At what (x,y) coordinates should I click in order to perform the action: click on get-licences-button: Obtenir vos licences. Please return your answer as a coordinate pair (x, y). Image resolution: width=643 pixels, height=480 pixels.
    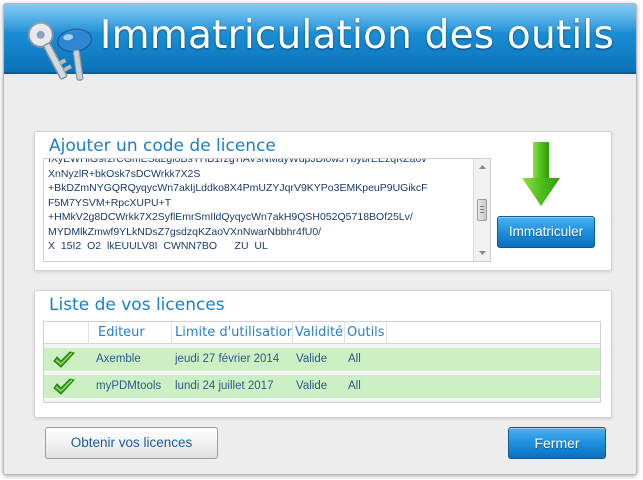
    Looking at the image, I should click on (131, 443).